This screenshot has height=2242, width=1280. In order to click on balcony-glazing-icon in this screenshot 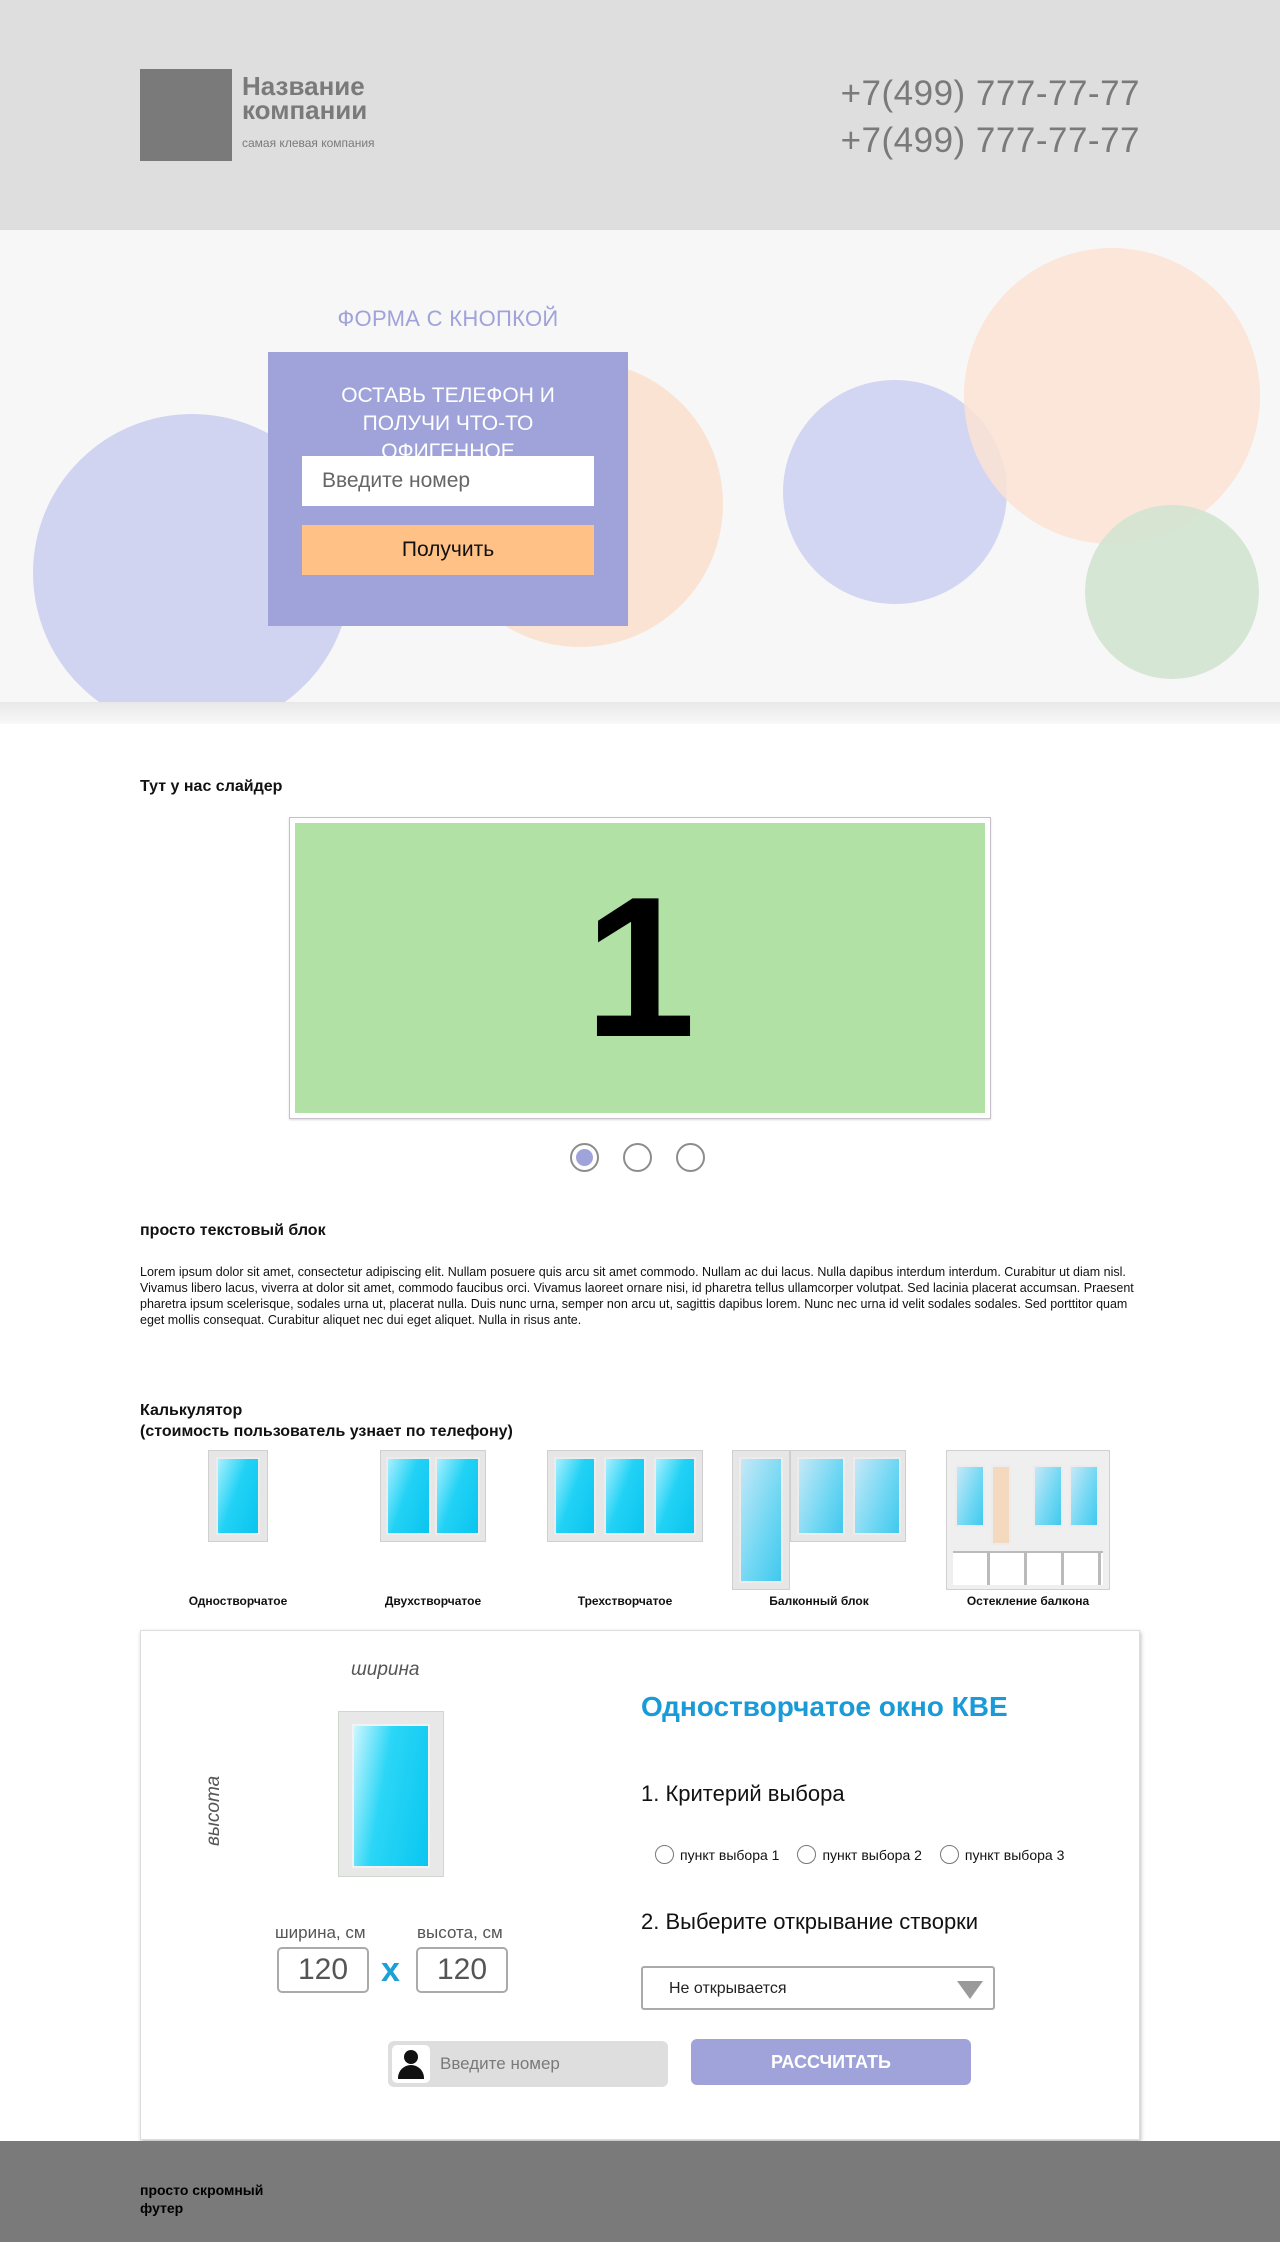, I will do `click(1028, 1520)`.